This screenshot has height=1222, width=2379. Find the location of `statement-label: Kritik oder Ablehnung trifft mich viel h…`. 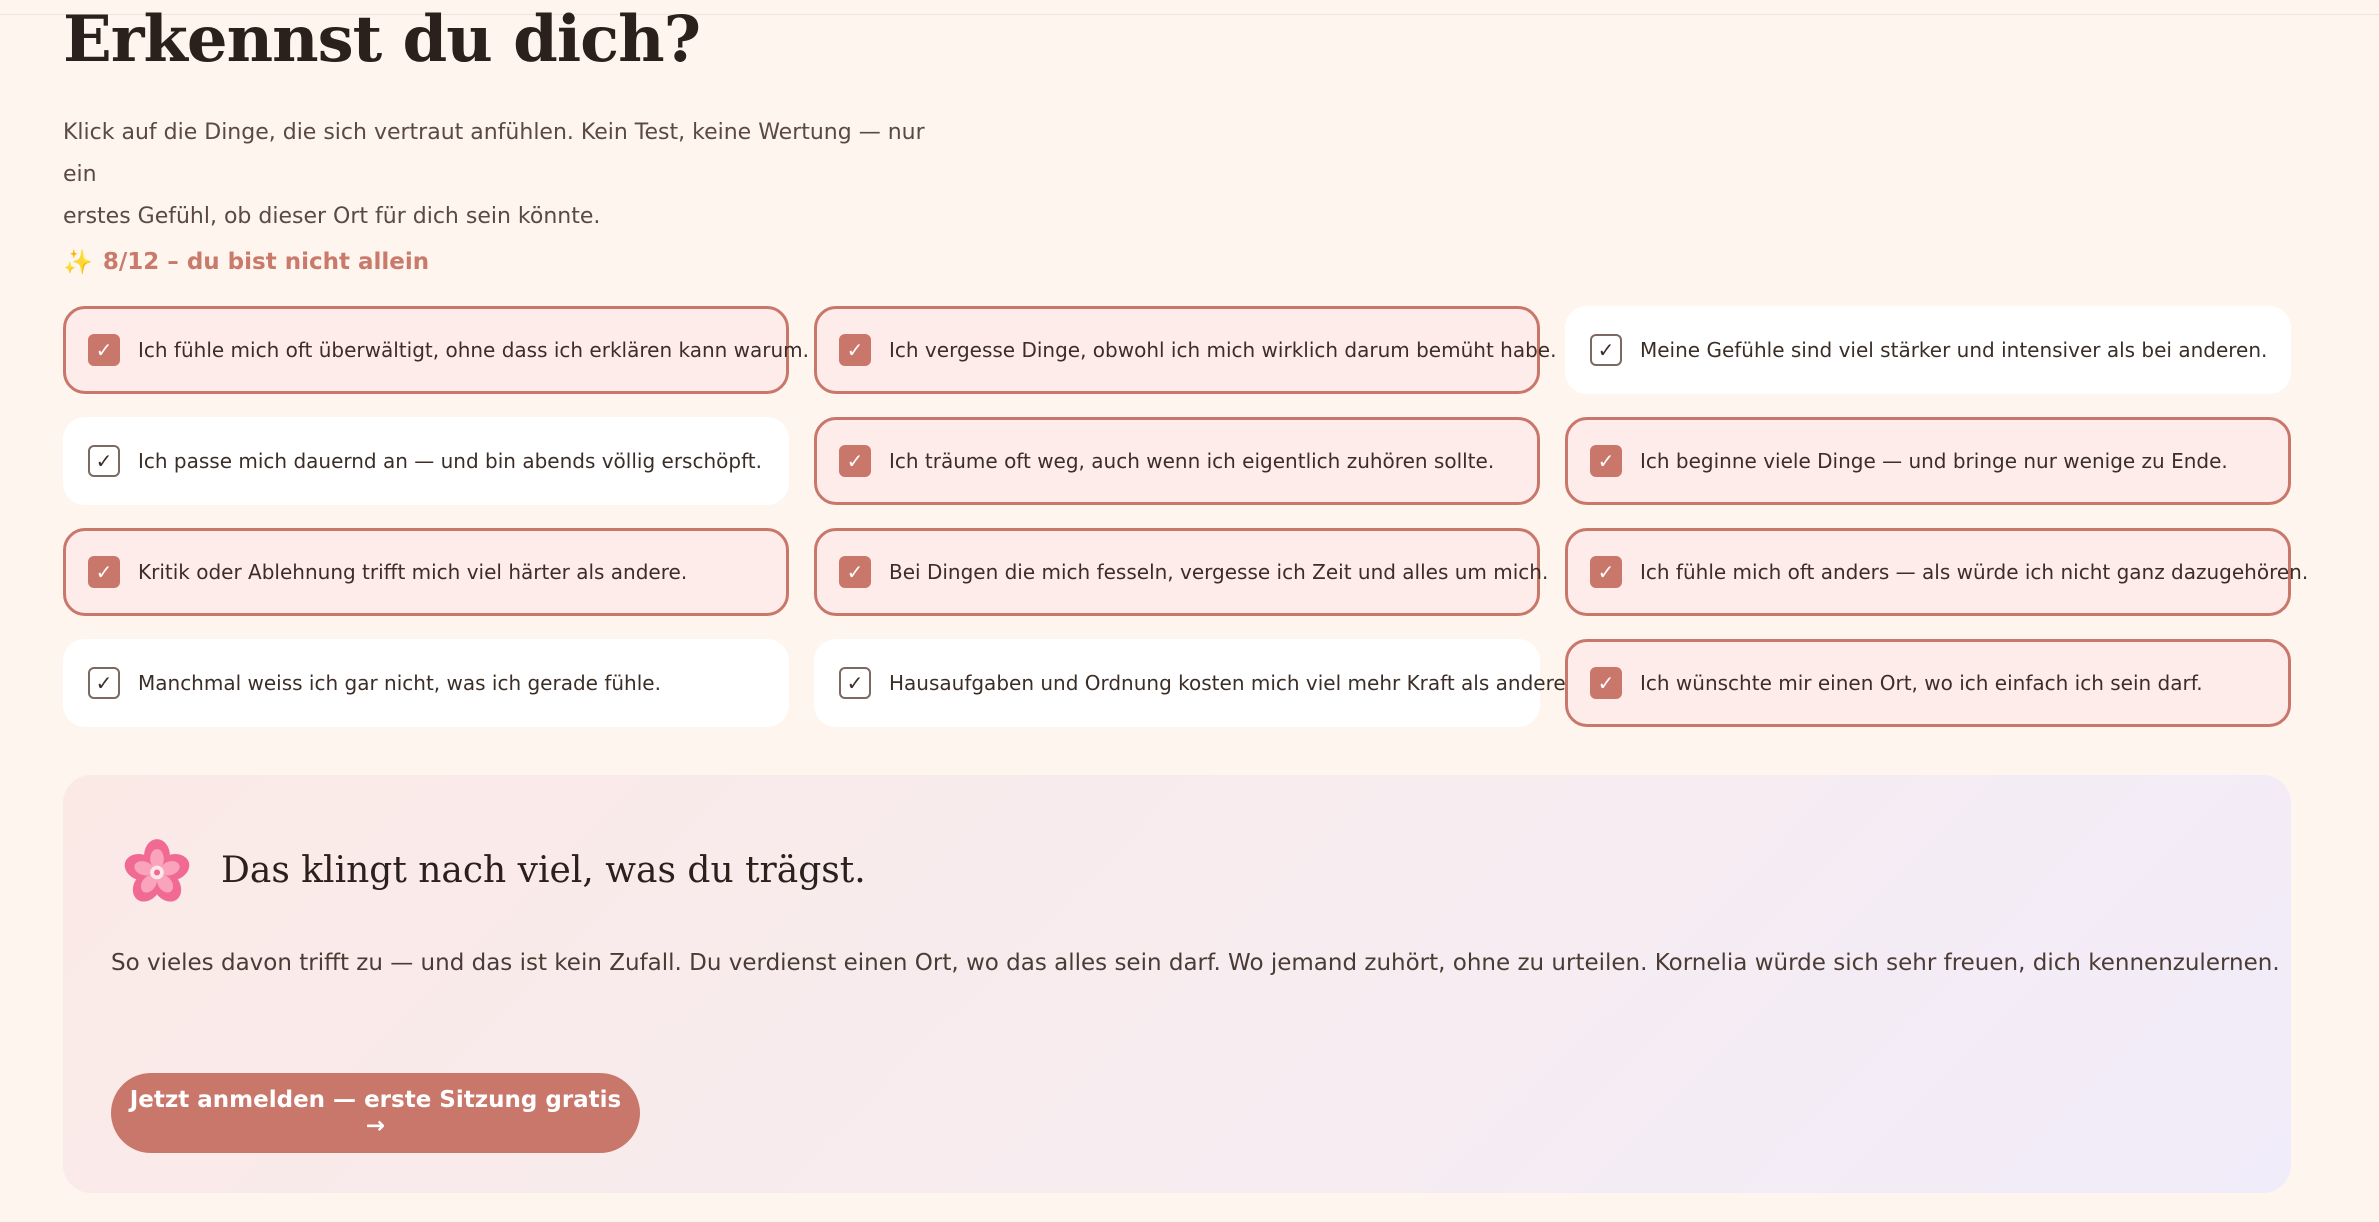

statement-label: Kritik oder Ablehnung trifft mich viel h… is located at coordinates (413, 572).